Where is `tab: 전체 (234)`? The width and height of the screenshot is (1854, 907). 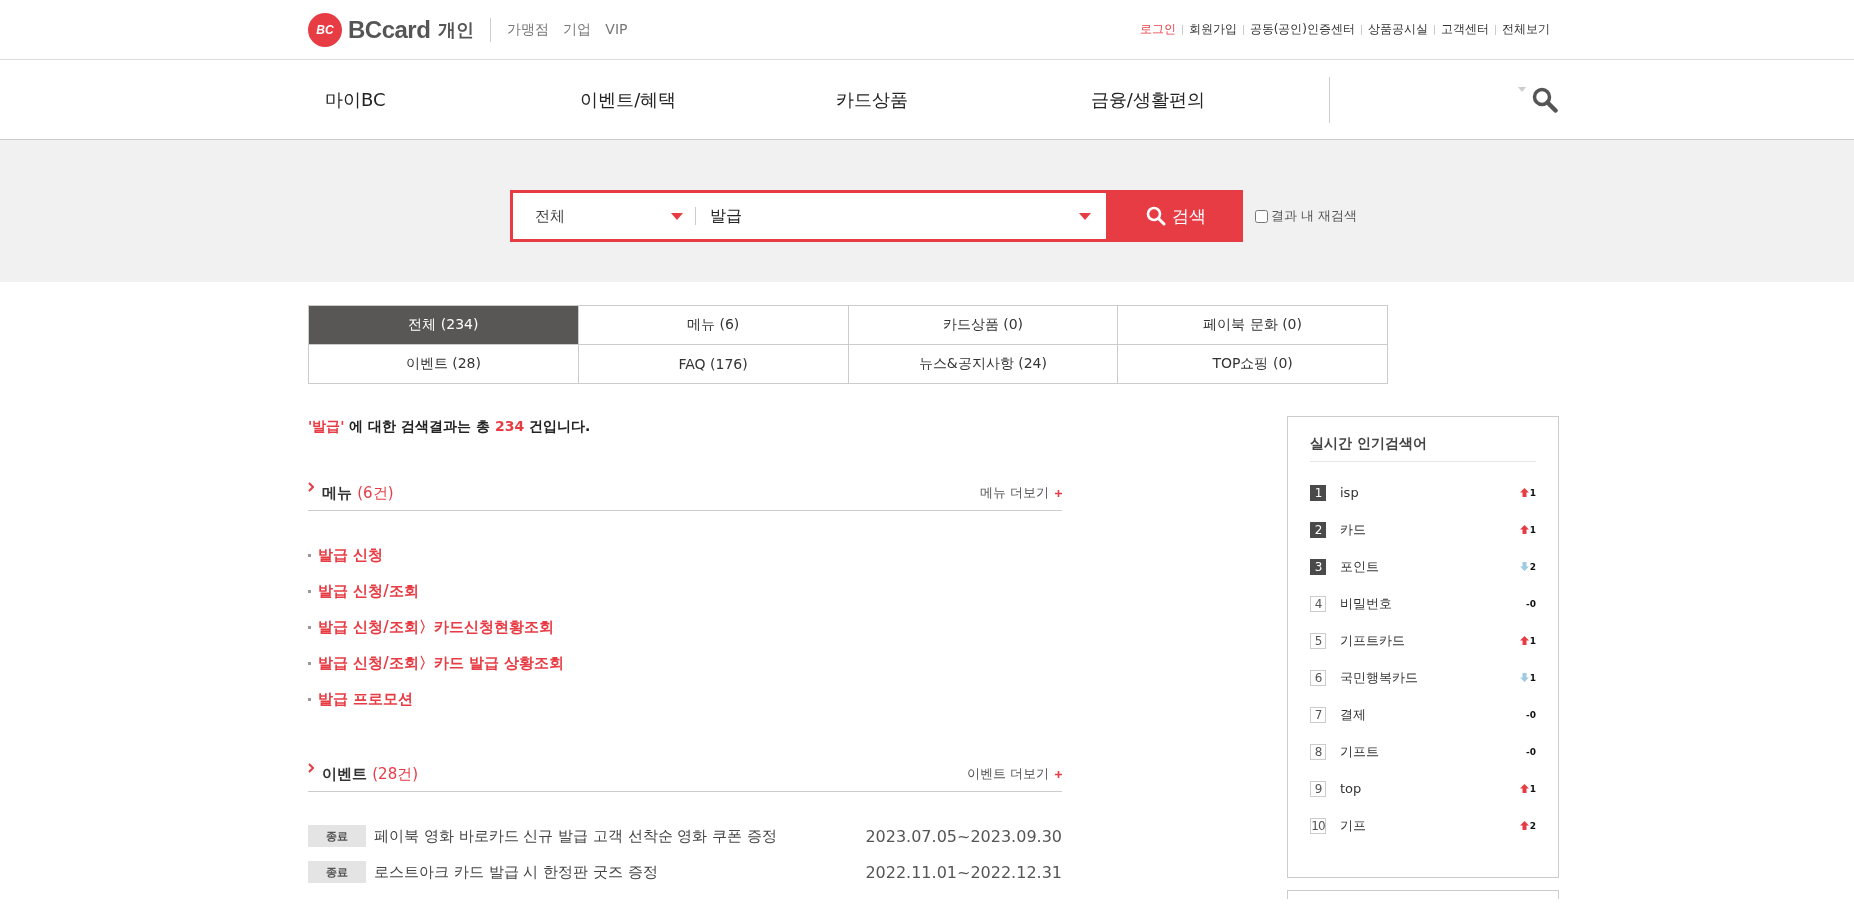 tab: 전체 (234) is located at coordinates (444, 325).